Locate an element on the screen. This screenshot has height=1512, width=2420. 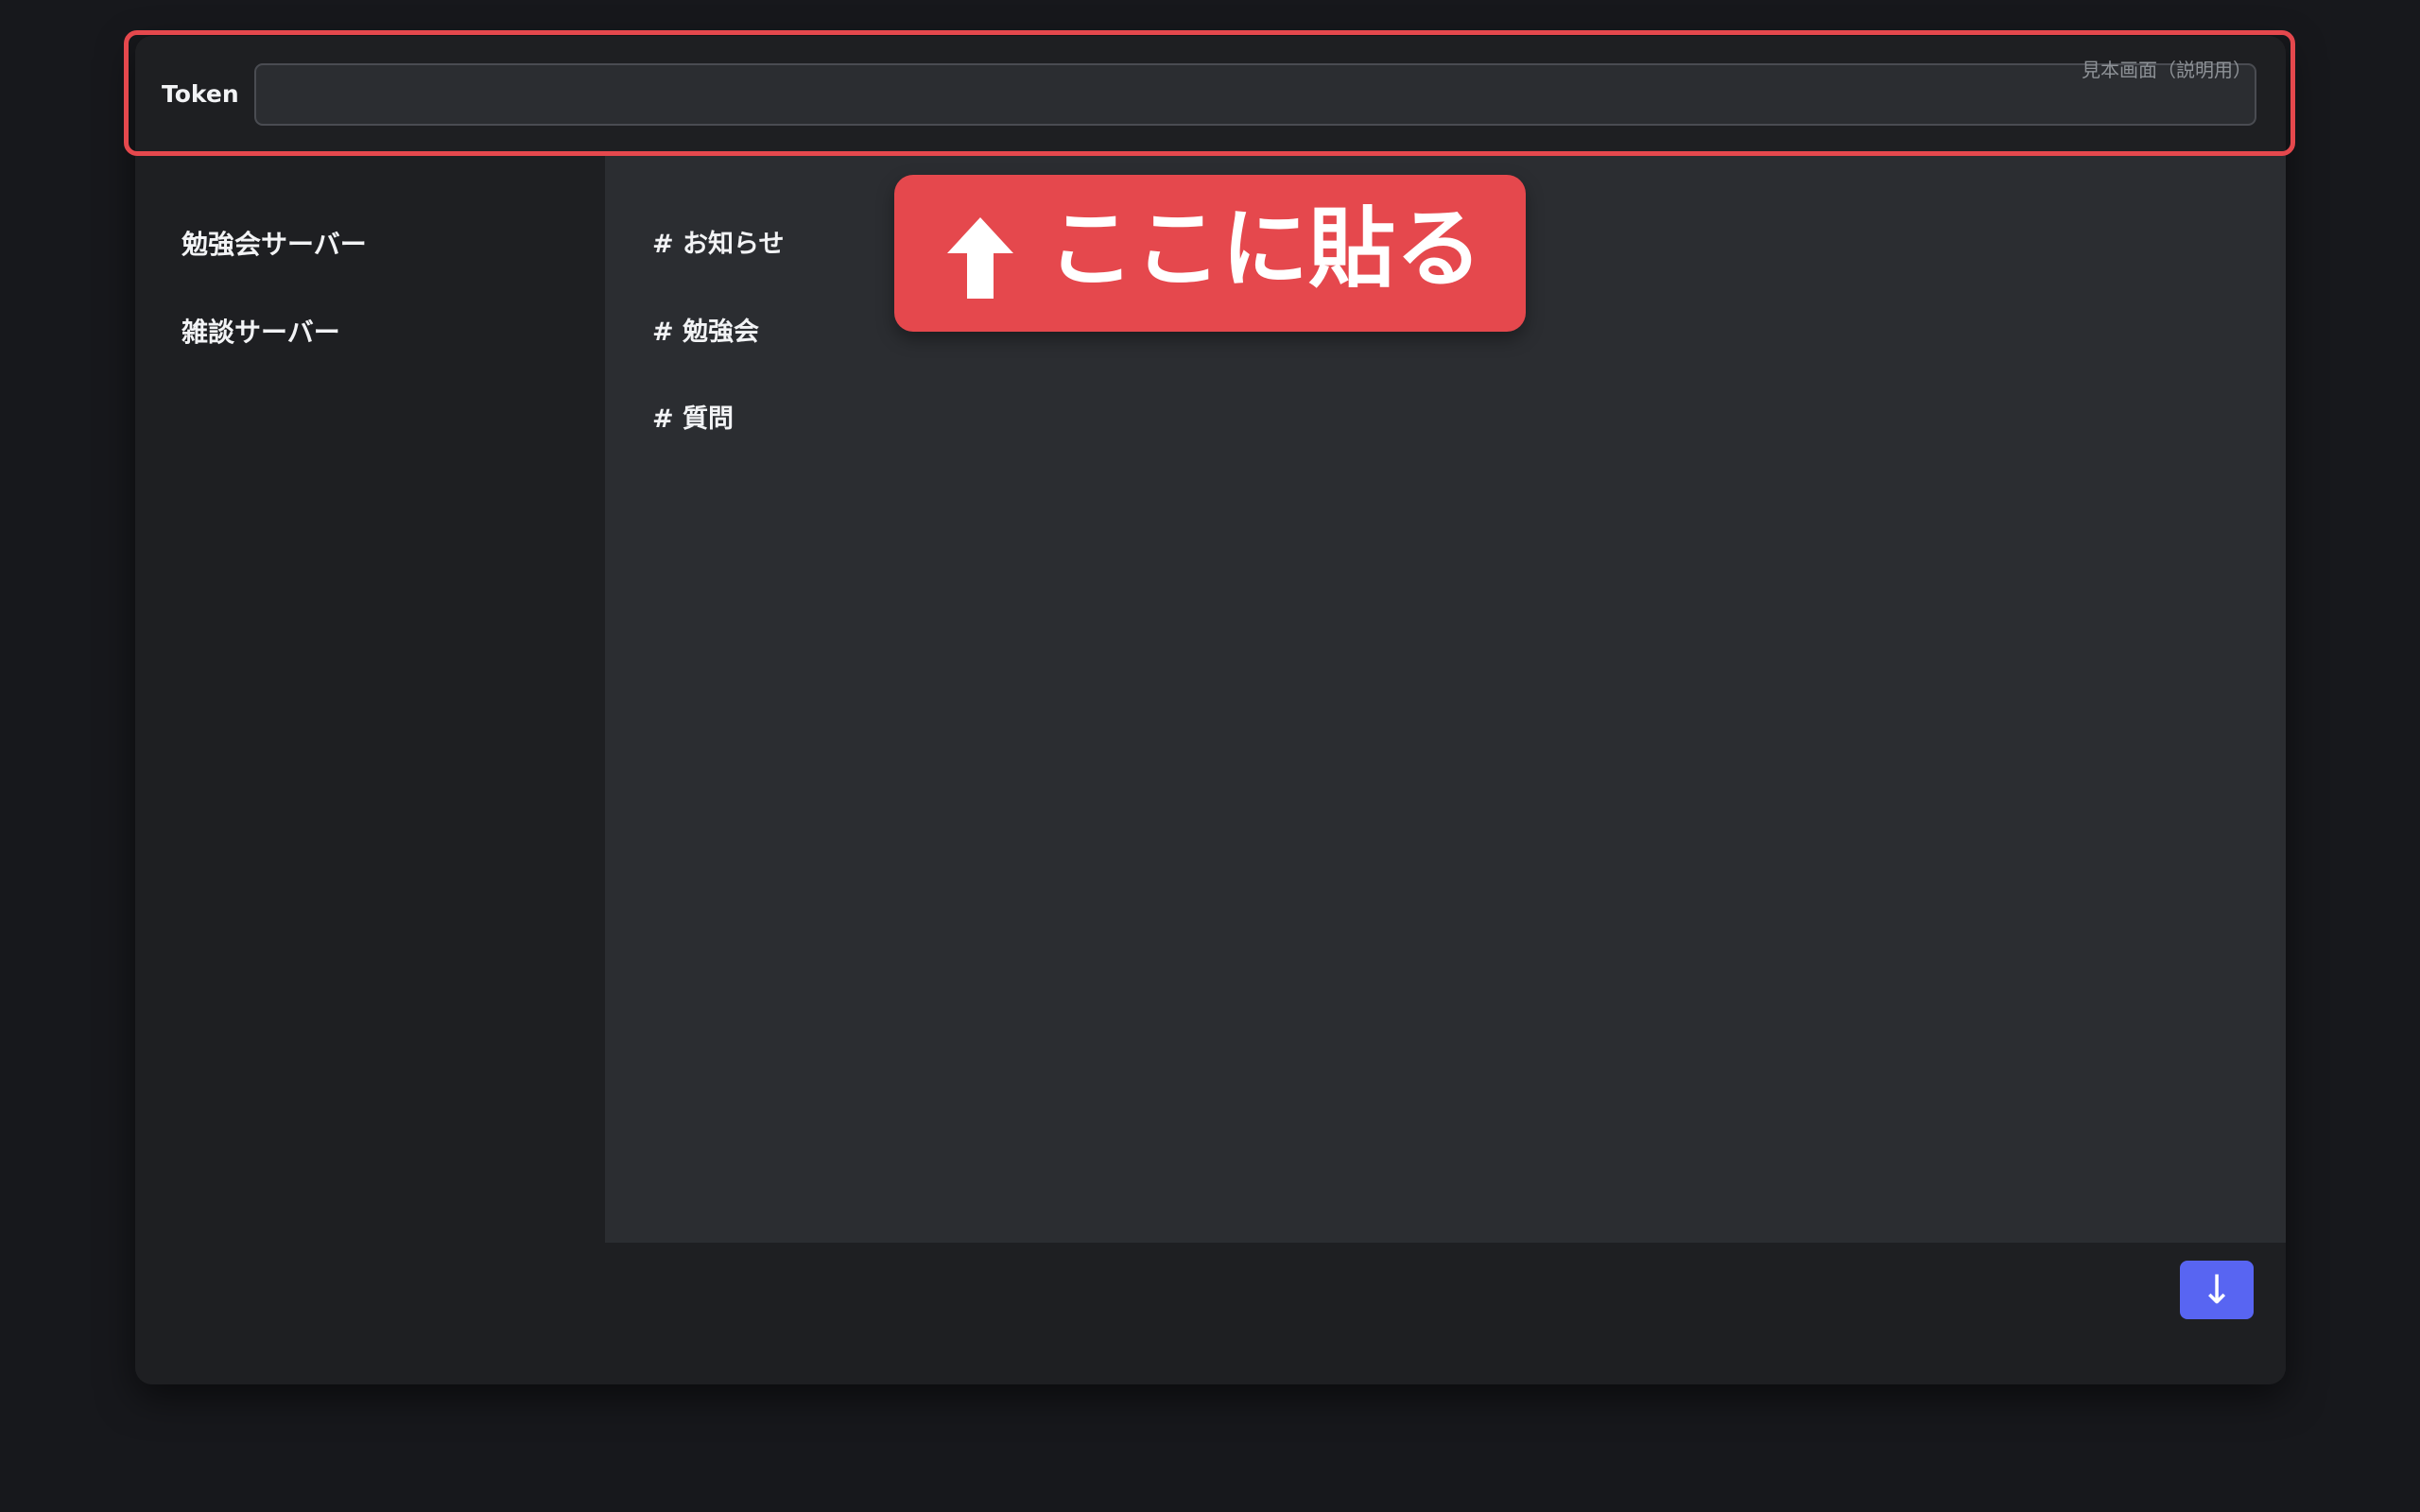
server-list: 勉強会サーバー 雑談サーバー is located at coordinates (370, 699).